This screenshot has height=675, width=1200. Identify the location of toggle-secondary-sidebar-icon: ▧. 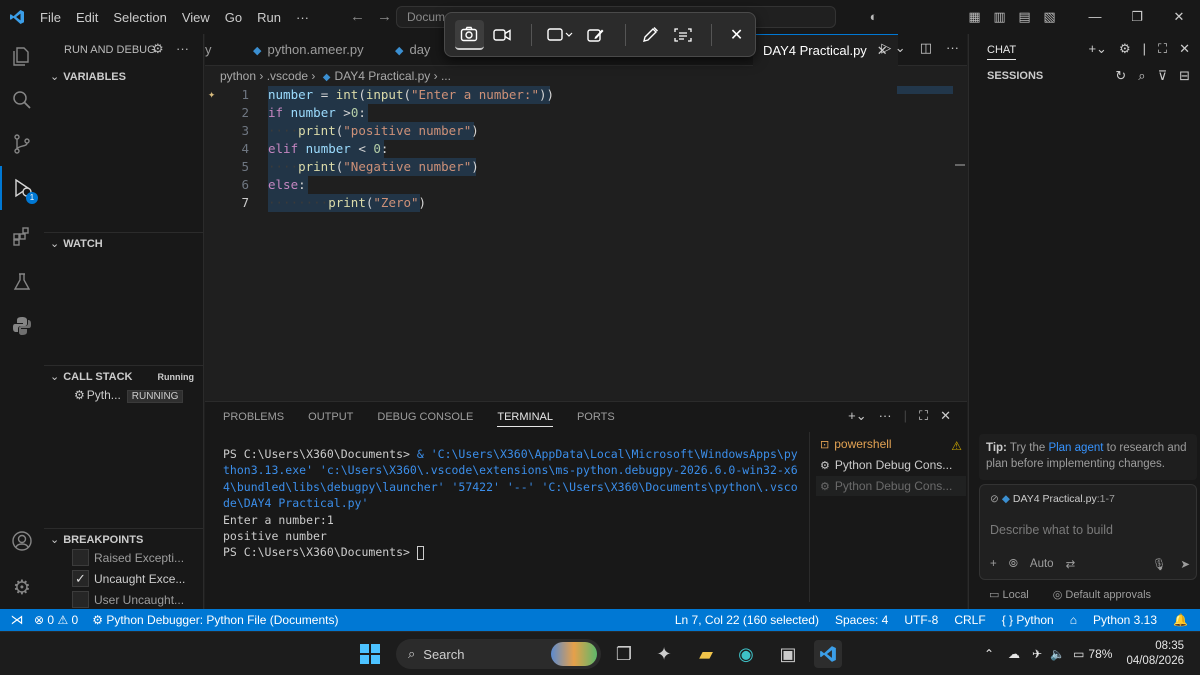
(1049, 17).